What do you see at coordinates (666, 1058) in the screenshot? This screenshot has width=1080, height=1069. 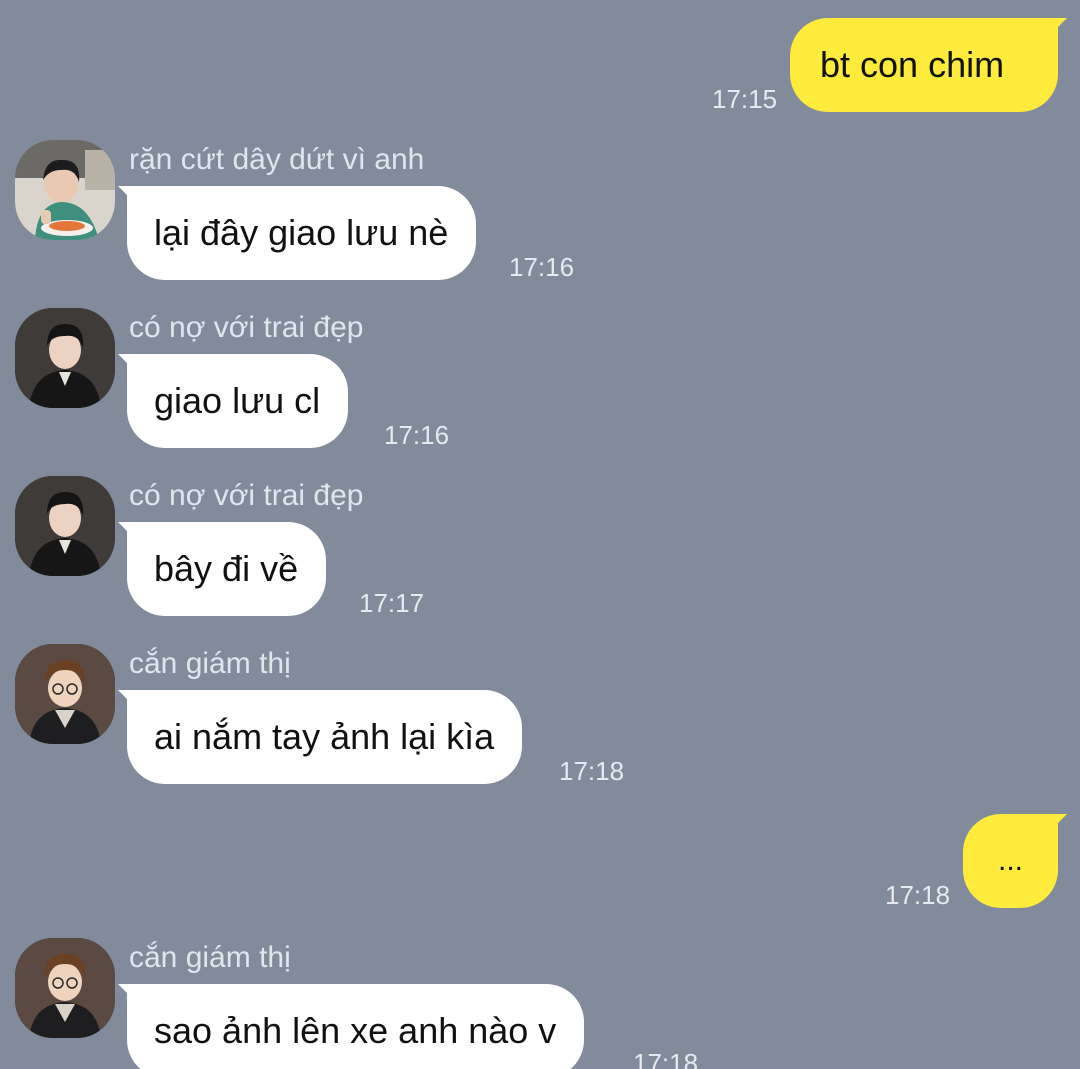 I see `message-timestamp: 17:18` at bounding box center [666, 1058].